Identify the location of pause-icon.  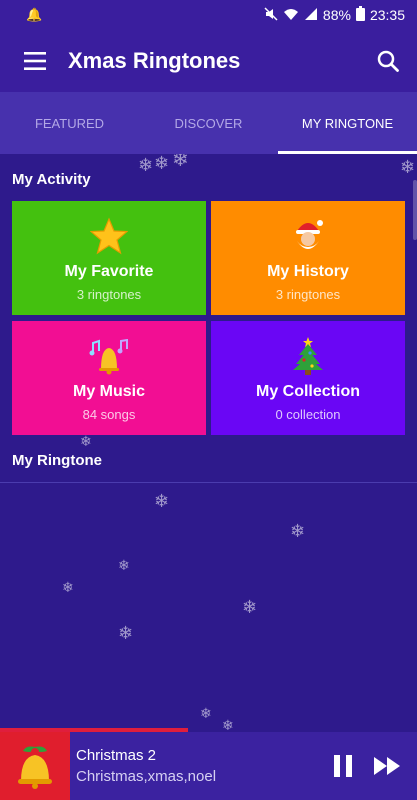
(343, 766).